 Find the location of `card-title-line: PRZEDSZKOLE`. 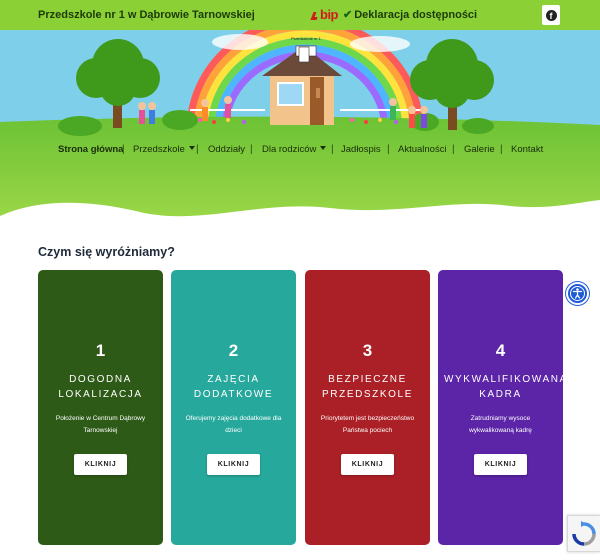

card-title-line: PRZEDSZKOLE is located at coordinates (367, 394).